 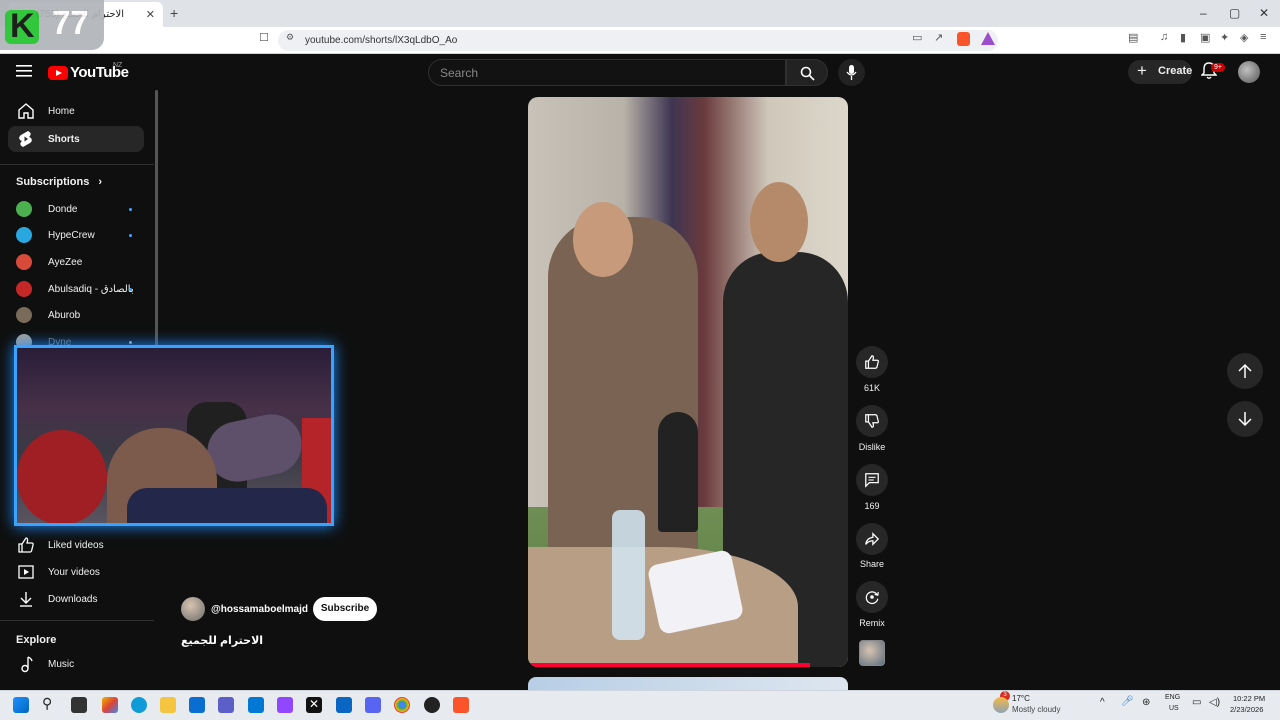 I want to click on audio-source-thumbnail, so click(x=872, y=653).